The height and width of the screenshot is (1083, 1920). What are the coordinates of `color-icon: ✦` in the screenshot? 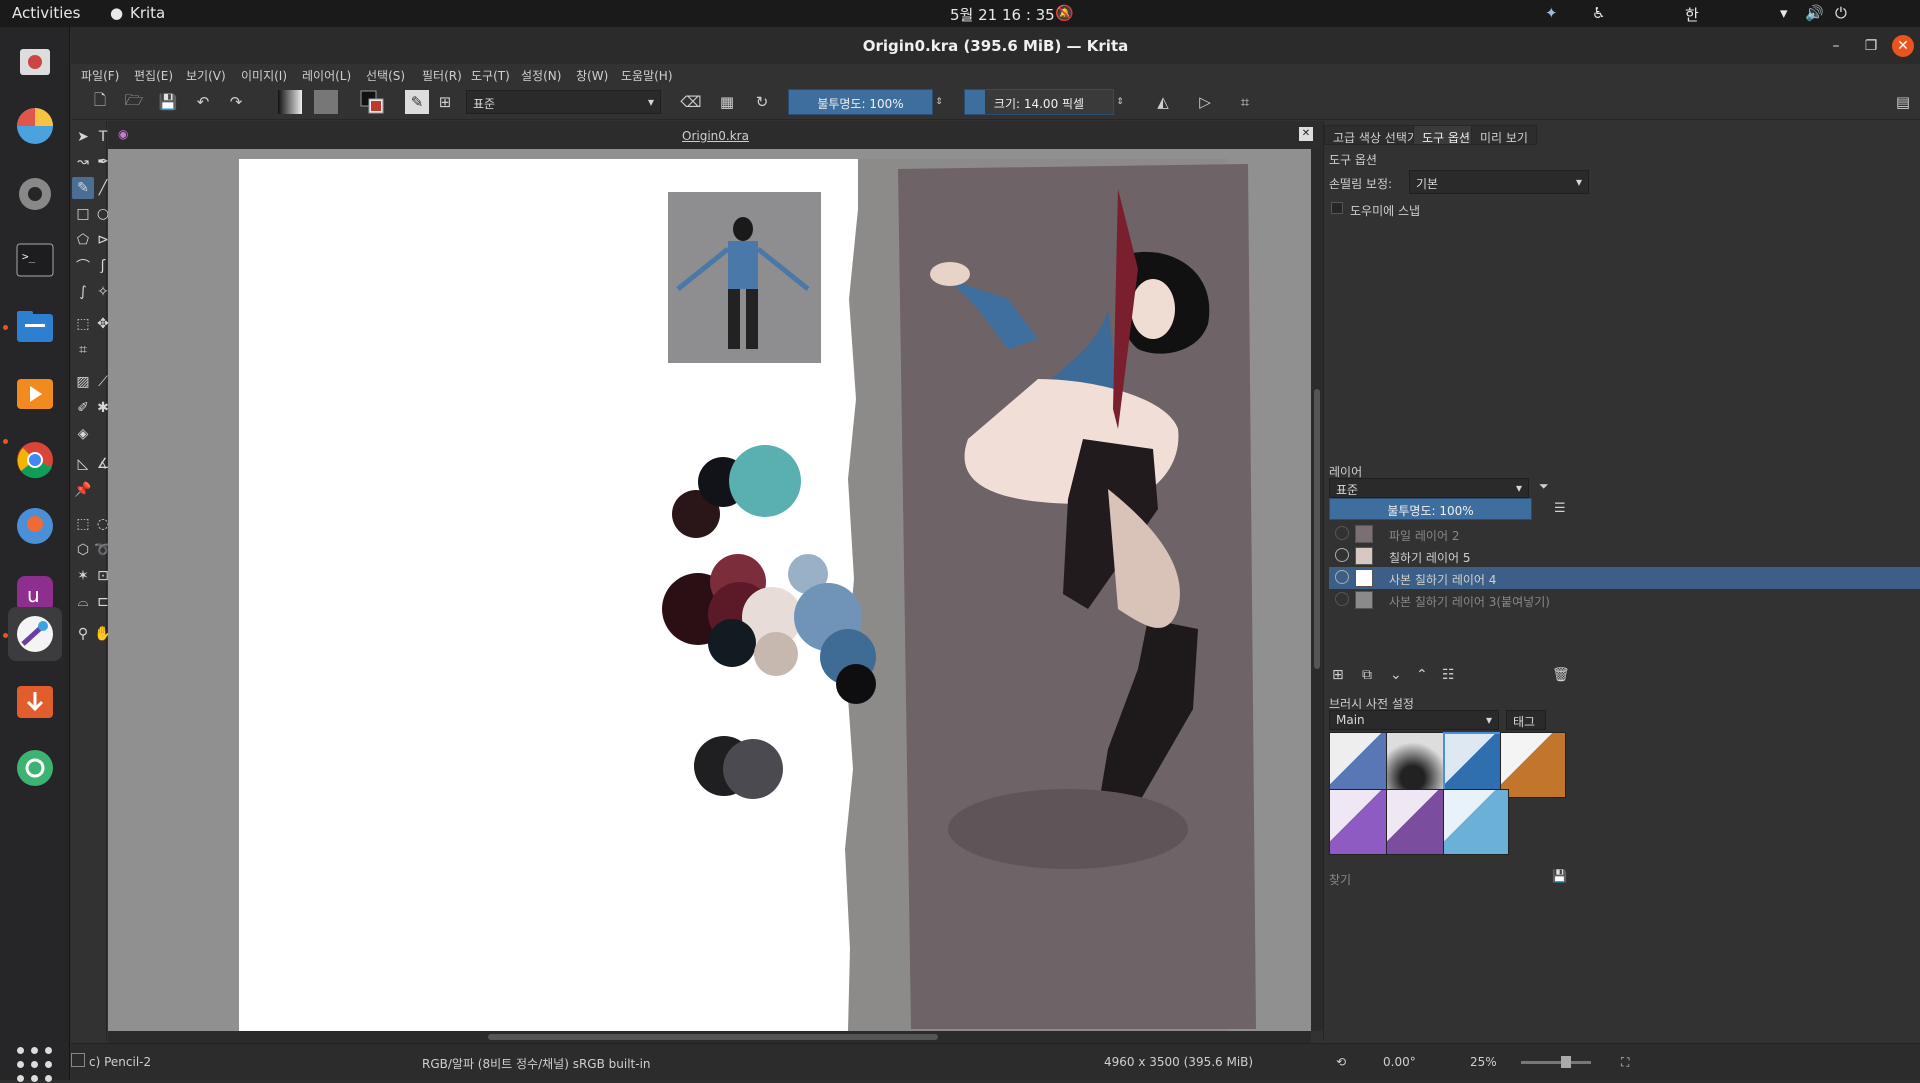 It's located at (1551, 13).